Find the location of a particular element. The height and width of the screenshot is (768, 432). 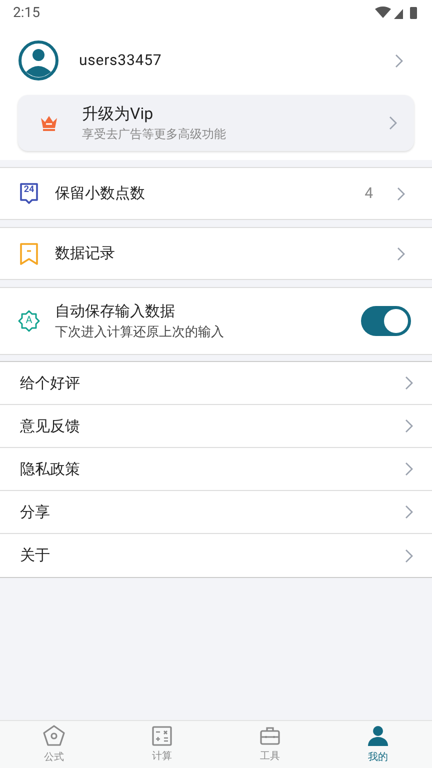

menu-item: 隐私政策 is located at coordinates (216, 469).